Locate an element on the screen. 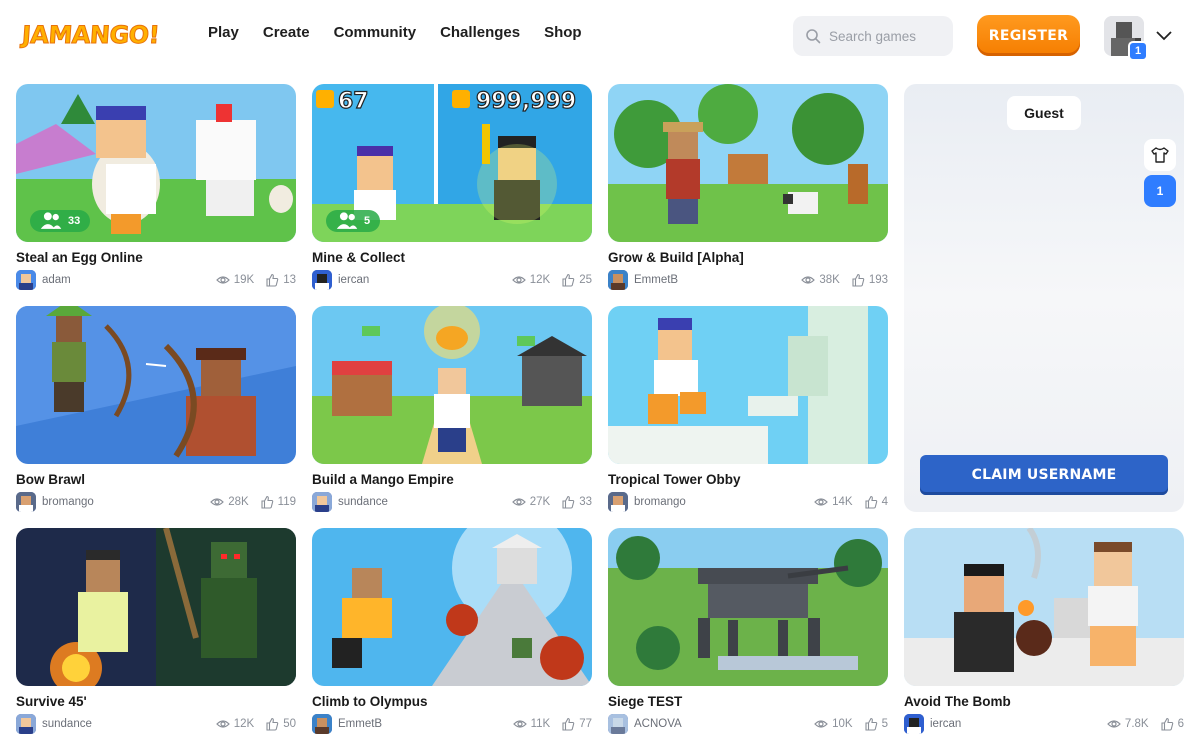  search-box is located at coordinates (873, 36).